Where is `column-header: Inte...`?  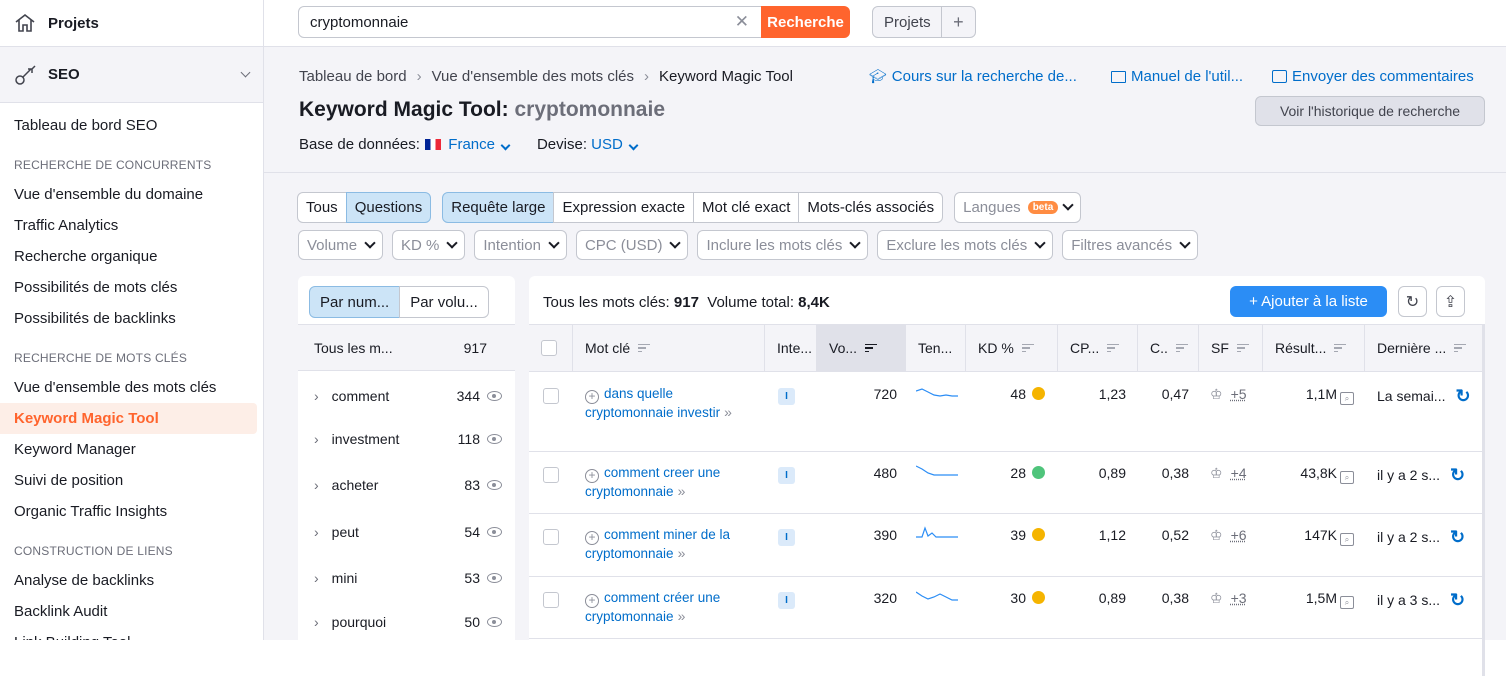
column-header: Inte... is located at coordinates (791, 348).